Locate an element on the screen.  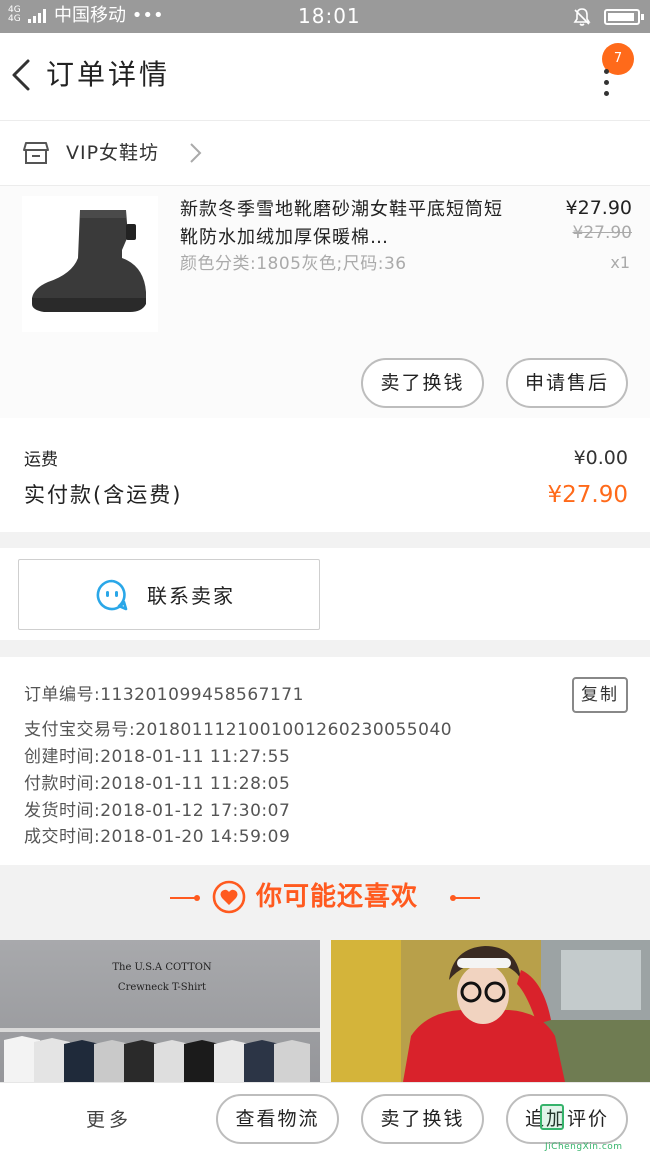
add-review-button: 追加评价 is located at coordinates (567, 1119).